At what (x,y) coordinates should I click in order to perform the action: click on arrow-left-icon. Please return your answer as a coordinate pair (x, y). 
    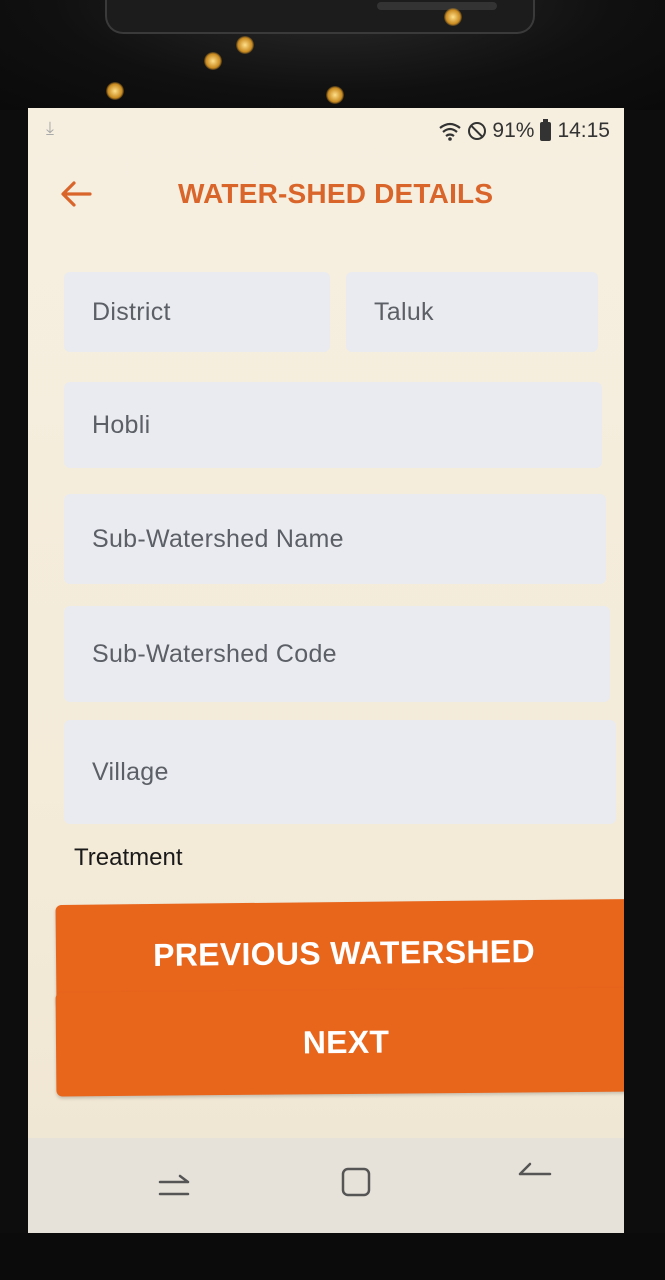
    Looking at the image, I should click on (76, 194).